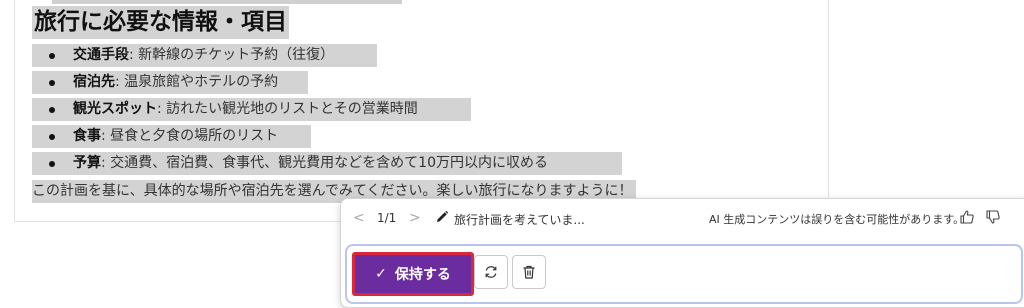  What do you see at coordinates (160, 22) in the screenshot?
I see `document-heading: 旅行に必要な情報・項目` at bounding box center [160, 22].